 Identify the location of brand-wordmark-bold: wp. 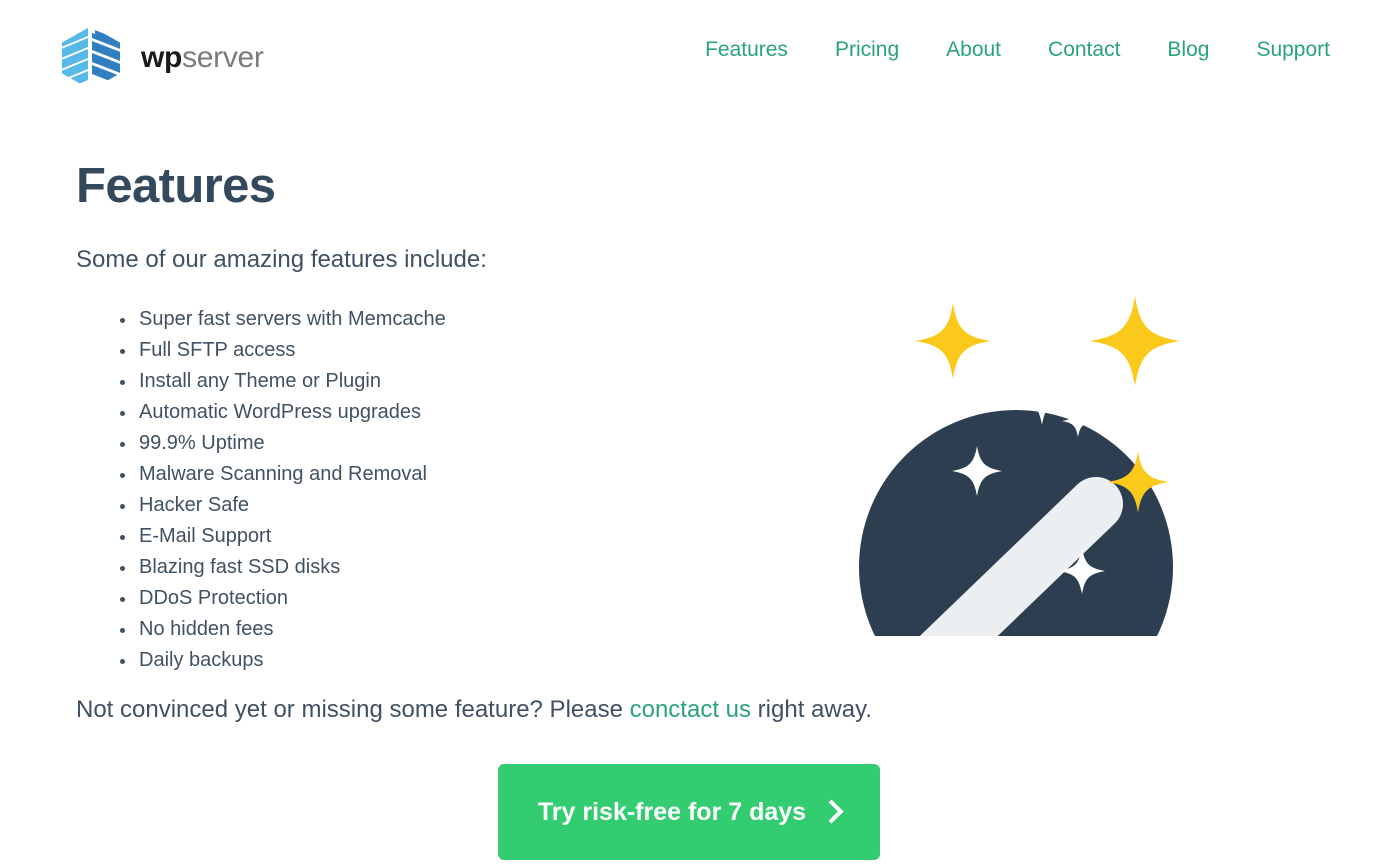
(162, 57).